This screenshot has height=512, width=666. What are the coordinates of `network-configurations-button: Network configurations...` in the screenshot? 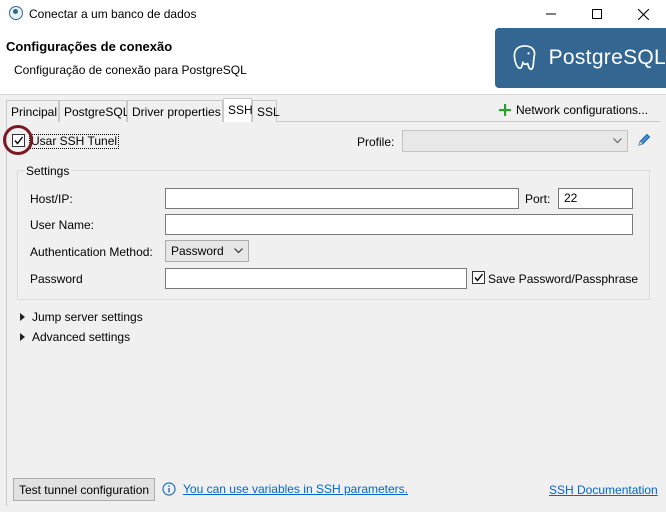 It's located at (573, 110).